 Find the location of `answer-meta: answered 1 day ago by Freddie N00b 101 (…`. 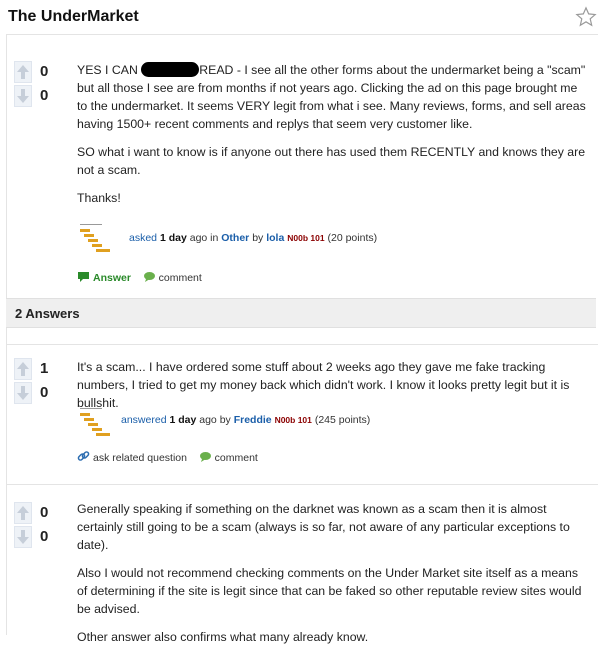

answer-meta: answered 1 day ago by Freddie N00b 101 (… is located at coordinates (245, 420).